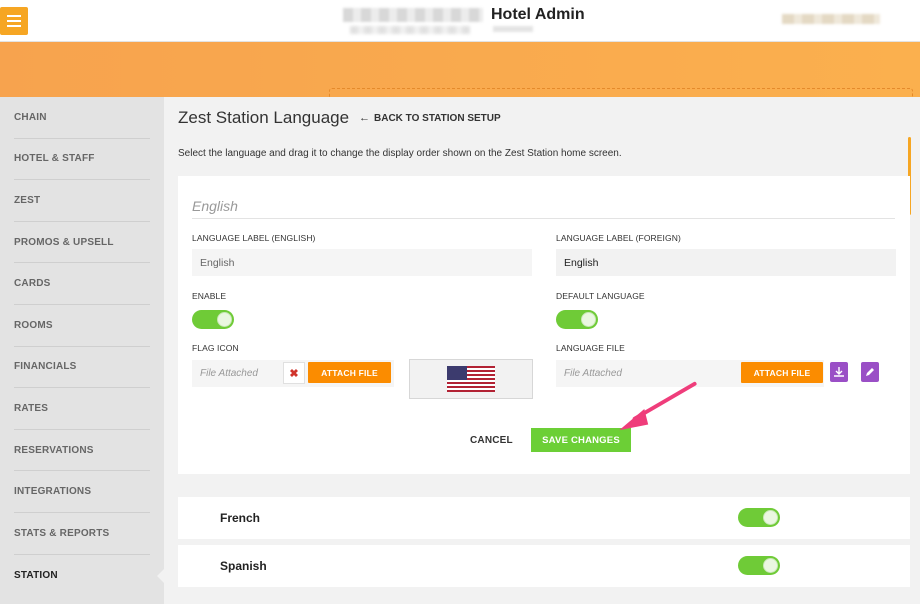 Image resolution: width=920 pixels, height=604 pixels. What do you see at coordinates (759, 517) in the screenshot?
I see `french-enable-toggle` at bounding box center [759, 517].